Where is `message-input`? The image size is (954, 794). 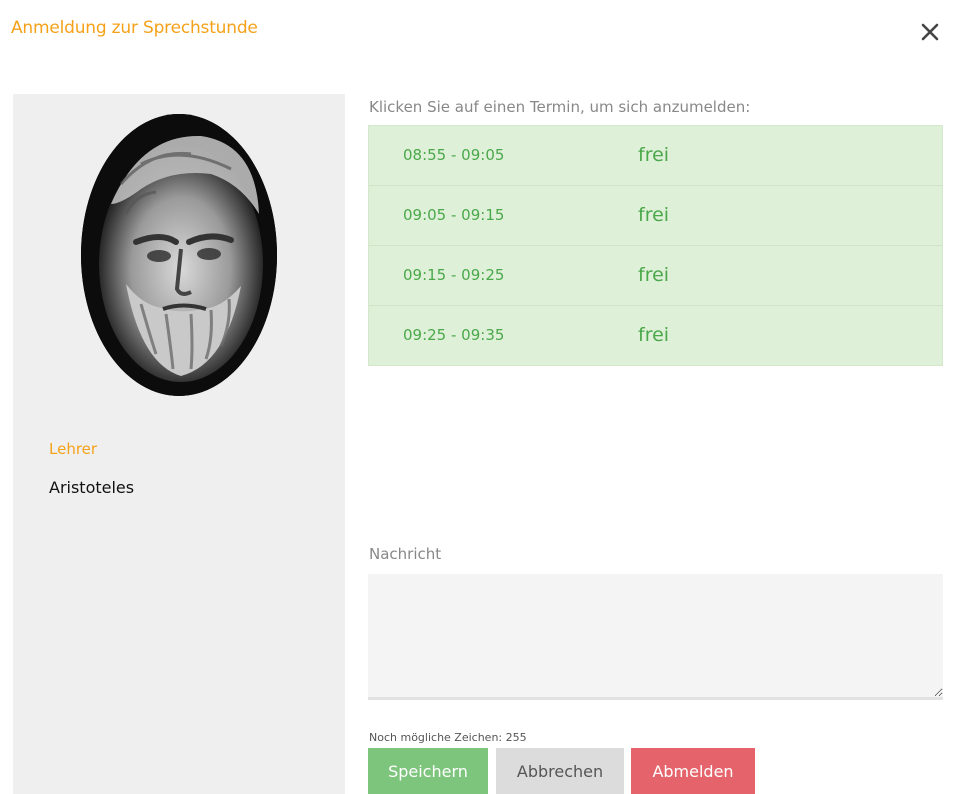
message-input is located at coordinates (655, 637).